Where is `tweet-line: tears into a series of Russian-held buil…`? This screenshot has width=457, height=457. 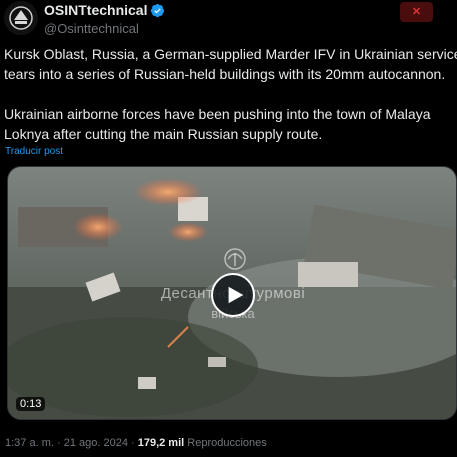 tweet-line: tears into a series of Russian-held buil… is located at coordinates (225, 74).